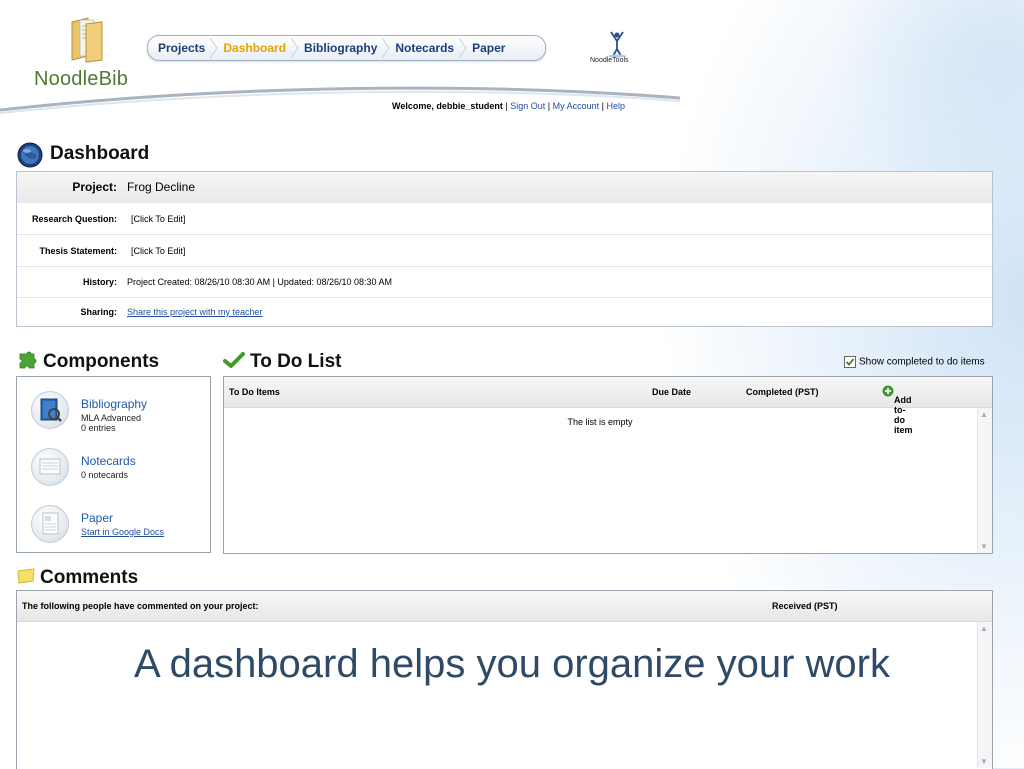 The width and height of the screenshot is (1024, 769). What do you see at coordinates (26, 576) in the screenshot?
I see `comment-note-icon` at bounding box center [26, 576].